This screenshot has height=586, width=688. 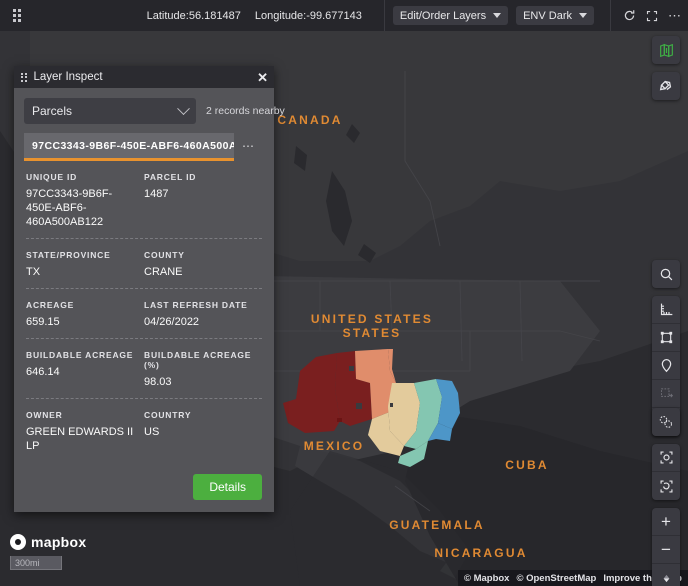 I want to click on attribution-osm: © OpenStreetMap, so click(x=556, y=578).